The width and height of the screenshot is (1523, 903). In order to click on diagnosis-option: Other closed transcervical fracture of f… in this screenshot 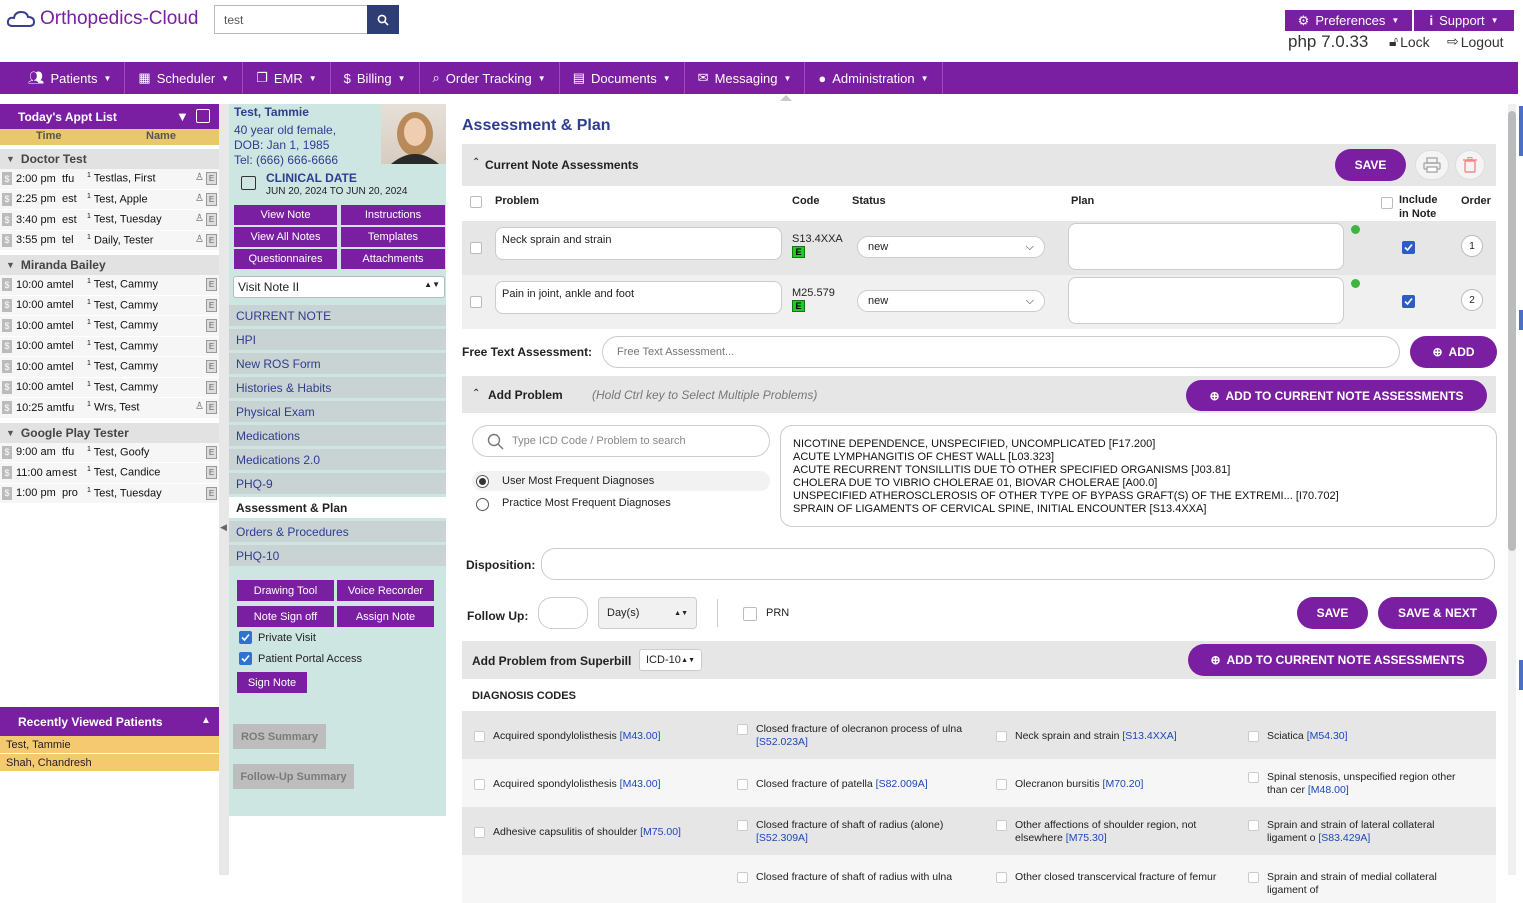, I will do `click(1110, 877)`.